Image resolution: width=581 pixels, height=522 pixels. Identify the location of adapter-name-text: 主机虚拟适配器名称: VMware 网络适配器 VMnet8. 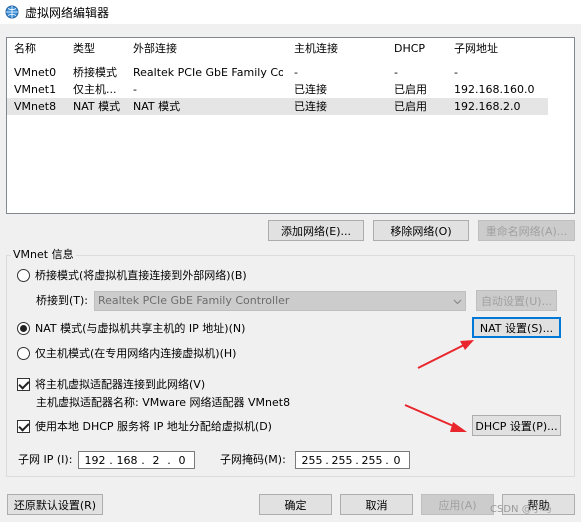
(163, 402).